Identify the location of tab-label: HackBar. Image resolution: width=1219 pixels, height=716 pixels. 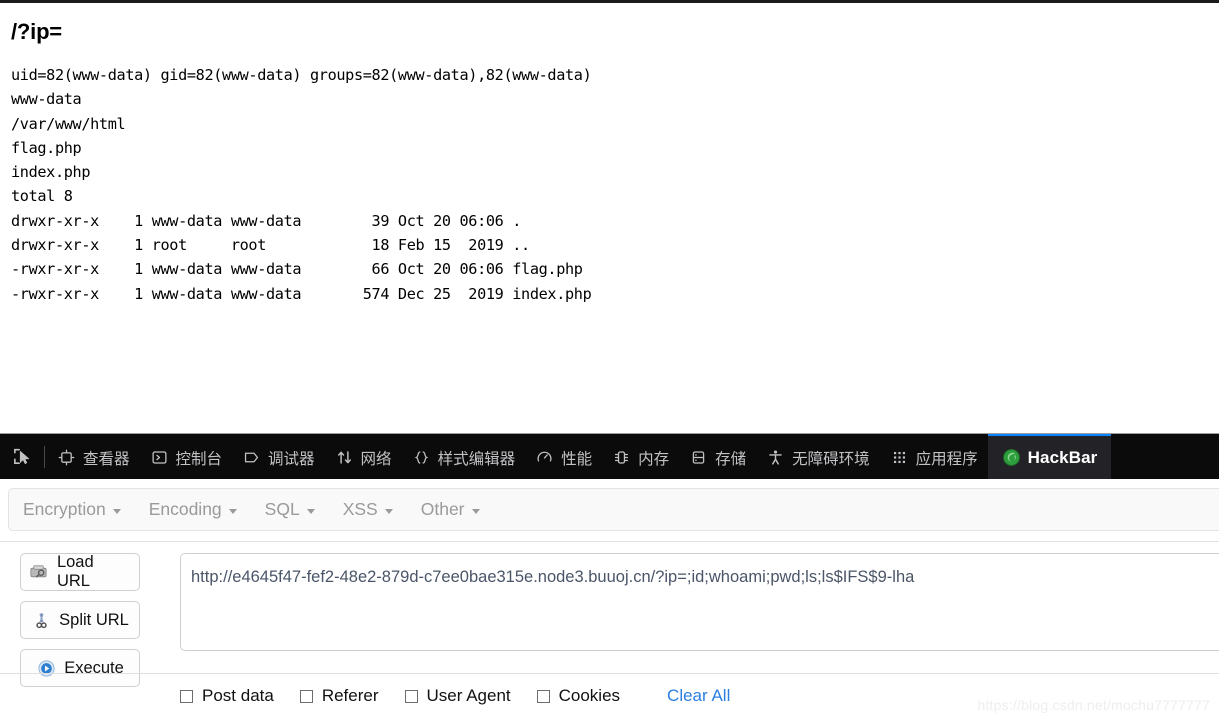
(1062, 457).